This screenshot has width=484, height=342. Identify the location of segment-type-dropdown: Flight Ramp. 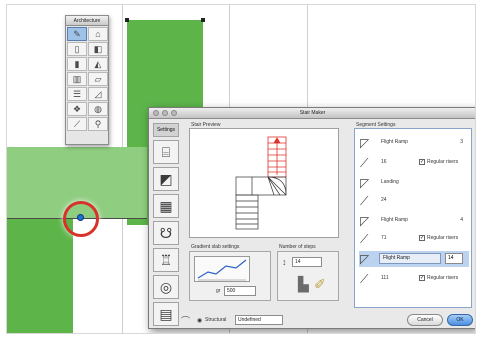
(410, 258).